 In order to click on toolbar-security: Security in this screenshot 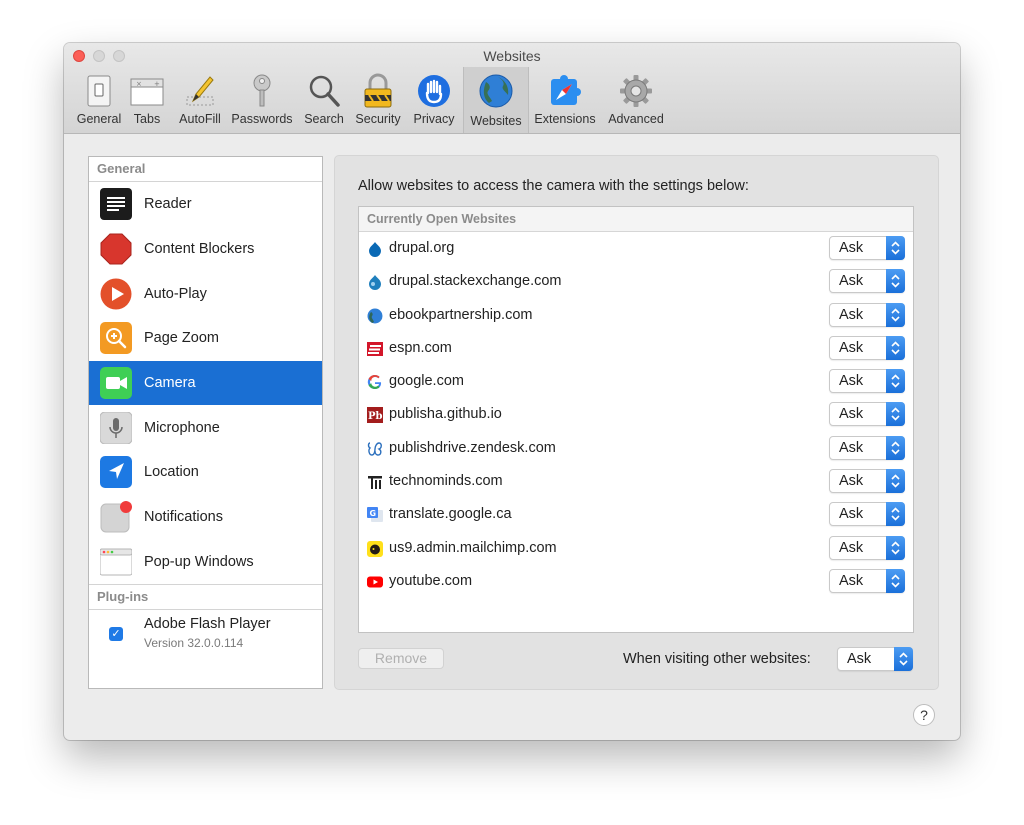, I will do `click(378, 100)`.